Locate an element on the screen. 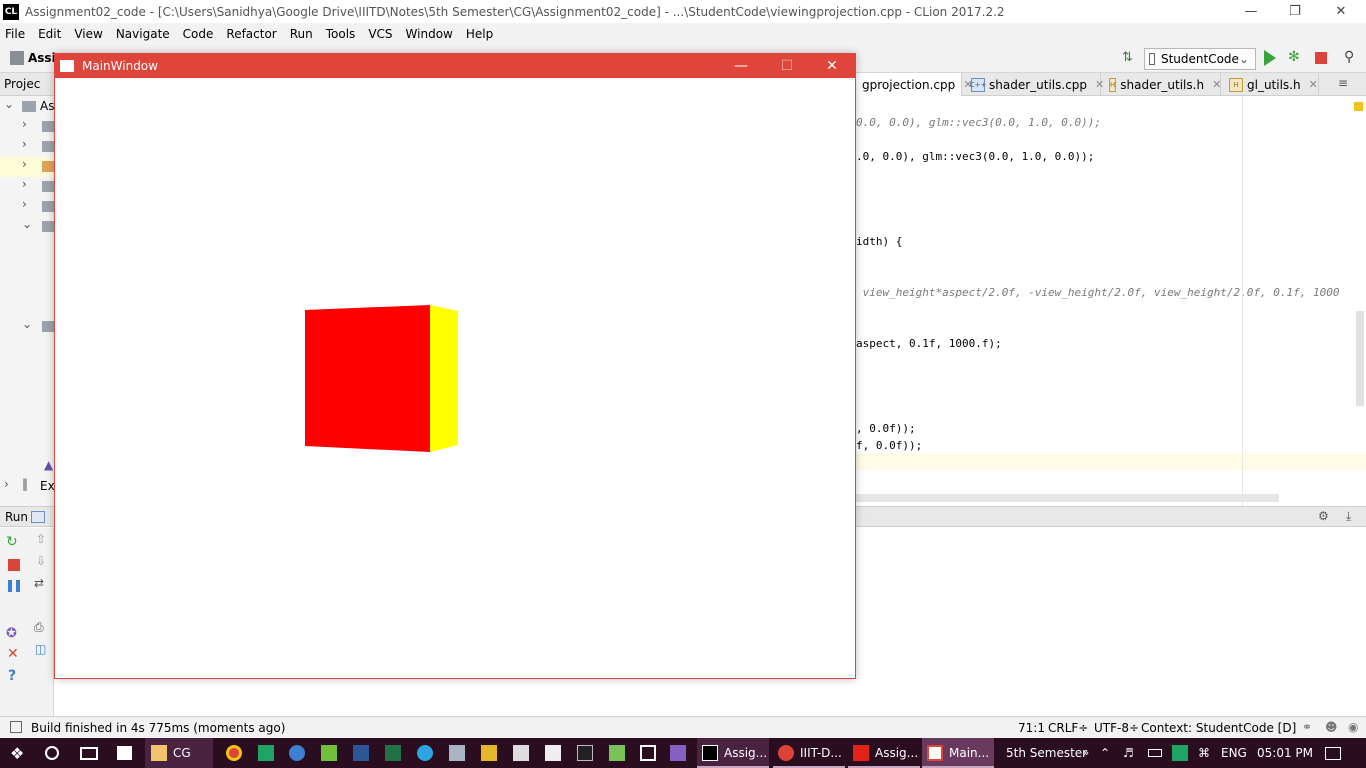 This screenshot has width=1366, height=768. down-arrow-icon: ⇩ is located at coordinates (41, 561).